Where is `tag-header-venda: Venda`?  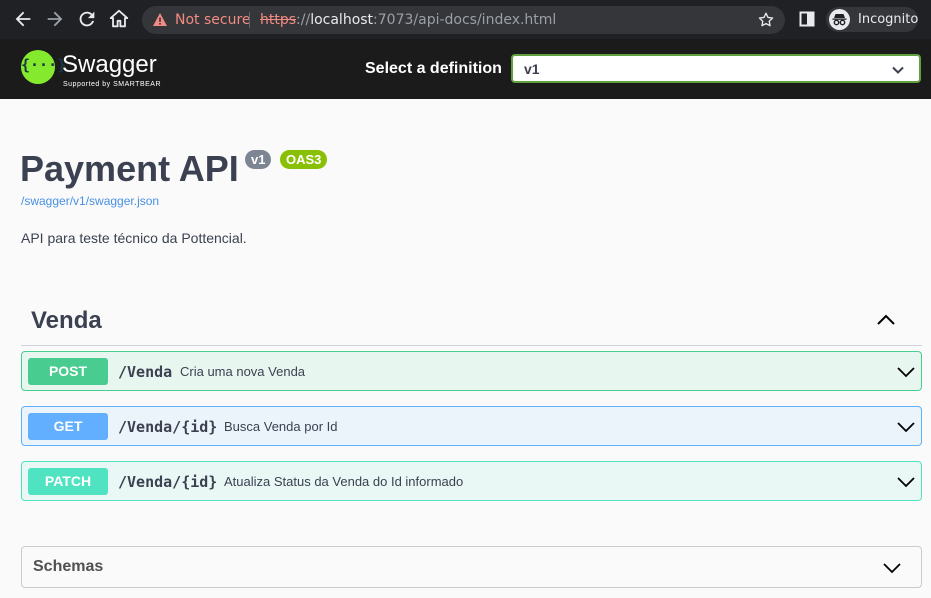 tag-header-venda: Venda is located at coordinates (66, 321).